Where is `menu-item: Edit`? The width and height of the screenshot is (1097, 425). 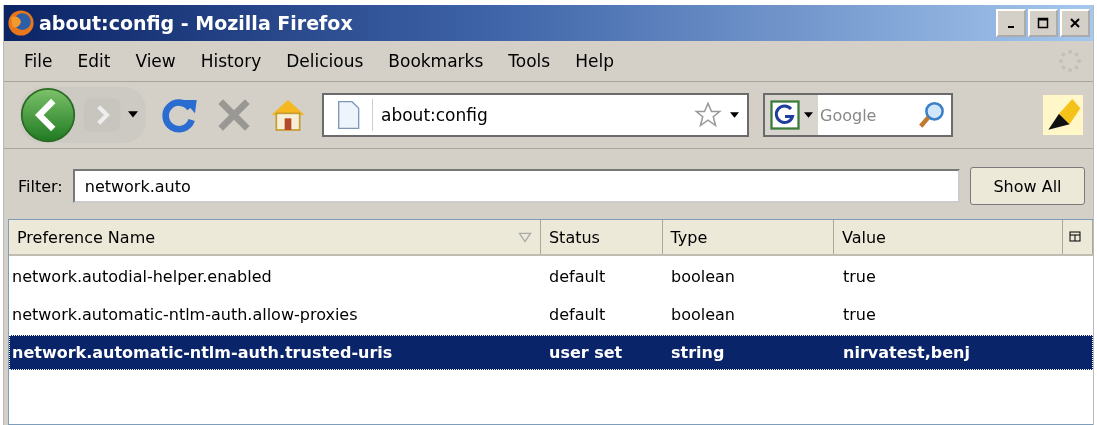 menu-item: Edit is located at coordinates (94, 61).